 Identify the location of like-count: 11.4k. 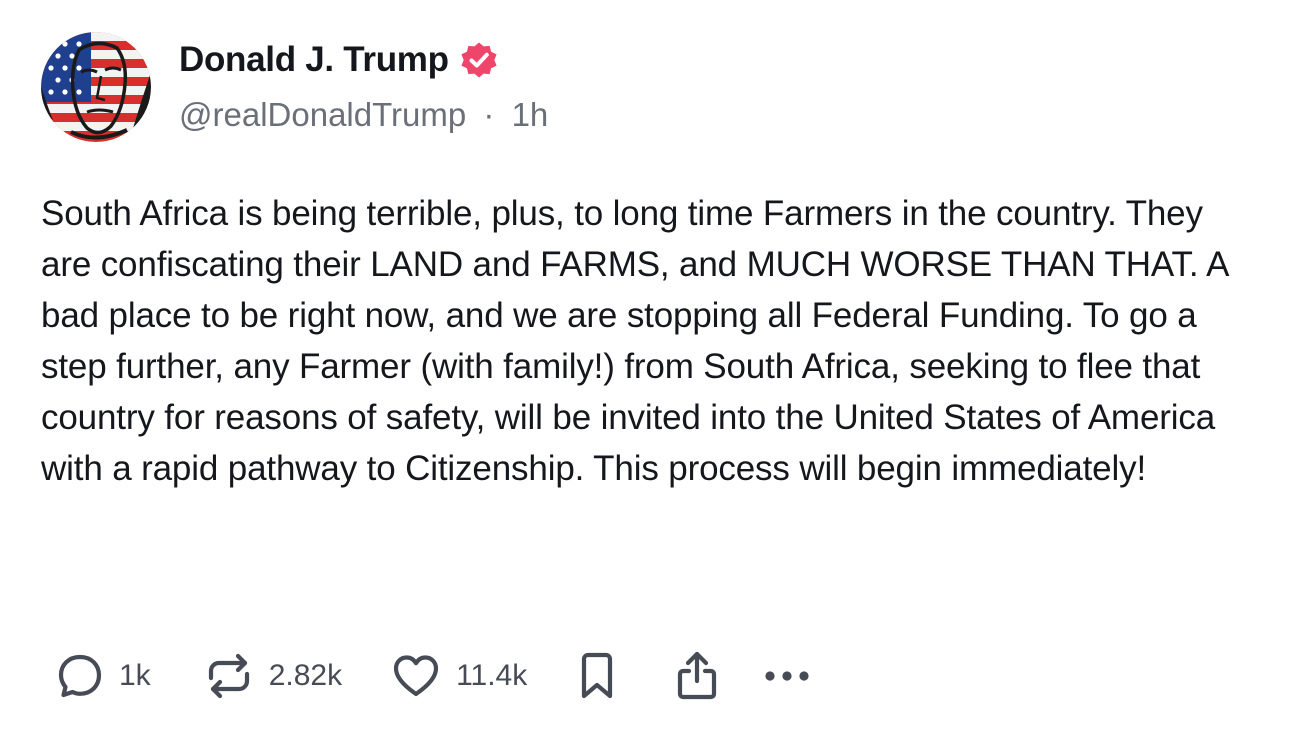
(492, 675).